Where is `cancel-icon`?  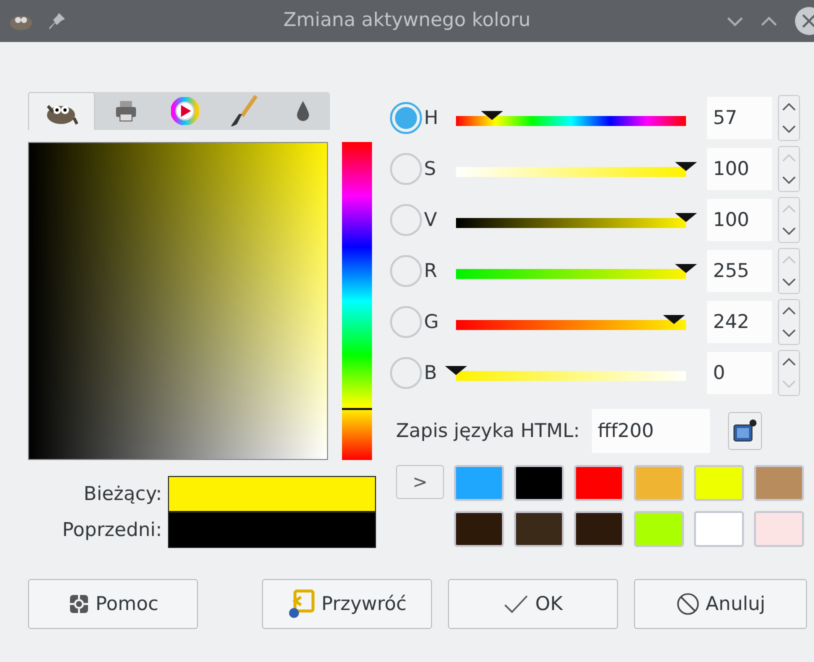
cancel-icon is located at coordinates (688, 604).